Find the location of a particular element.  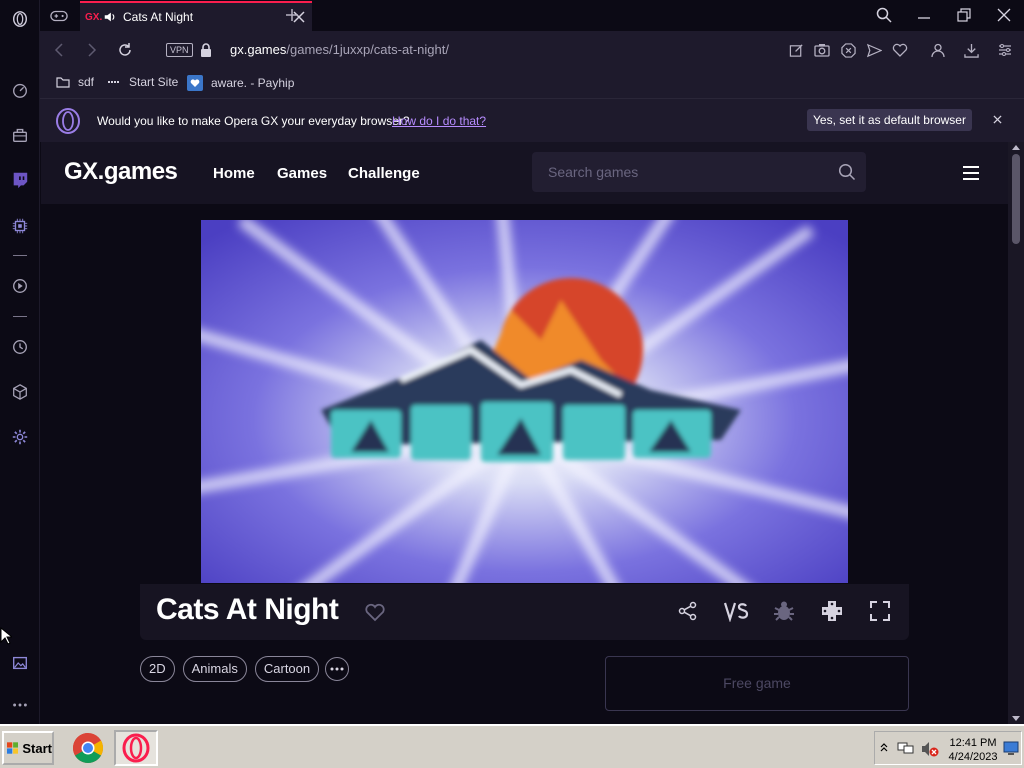

tray-expand-icon is located at coordinates (884, 747).